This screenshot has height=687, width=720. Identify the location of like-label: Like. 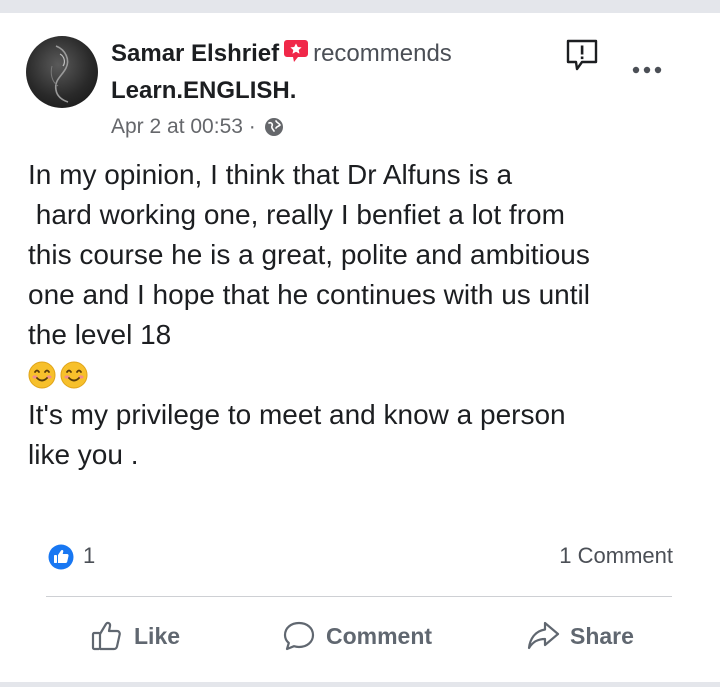
(157, 635).